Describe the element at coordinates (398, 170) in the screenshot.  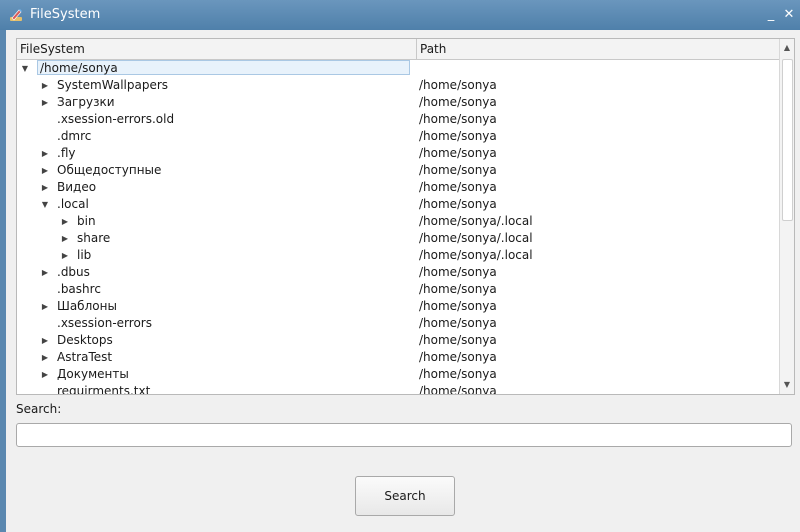
I see `tree-row: ▶ Общедоступные/home/sonya` at that location.